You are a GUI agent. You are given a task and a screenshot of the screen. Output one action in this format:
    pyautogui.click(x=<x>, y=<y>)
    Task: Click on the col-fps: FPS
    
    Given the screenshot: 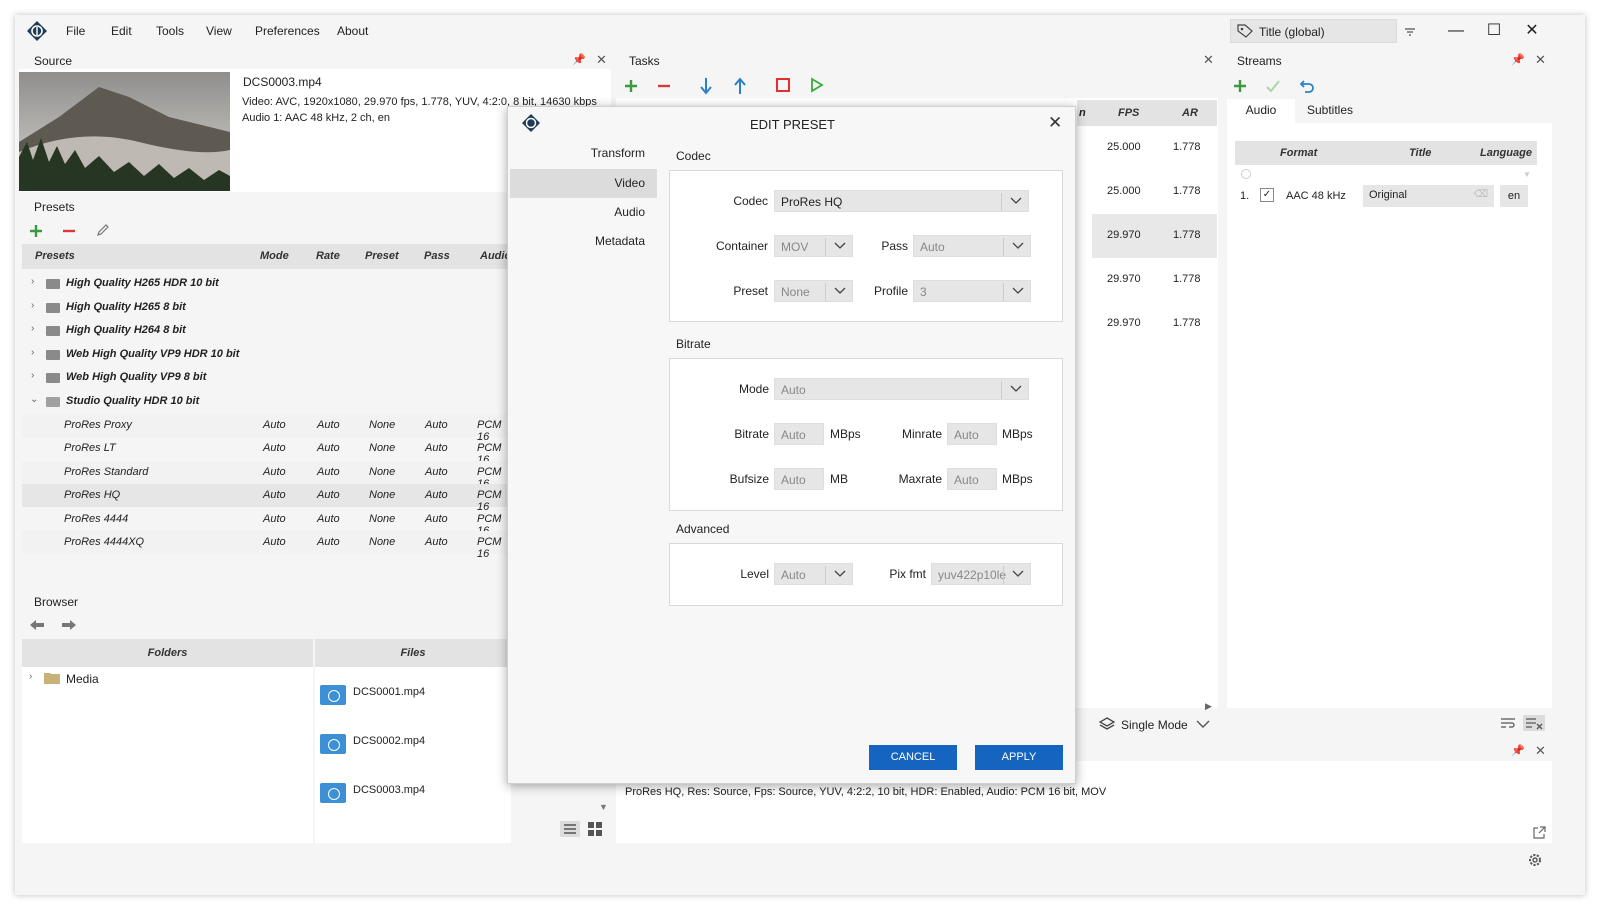 What is the action you would take?
    pyautogui.click(x=1128, y=113)
    